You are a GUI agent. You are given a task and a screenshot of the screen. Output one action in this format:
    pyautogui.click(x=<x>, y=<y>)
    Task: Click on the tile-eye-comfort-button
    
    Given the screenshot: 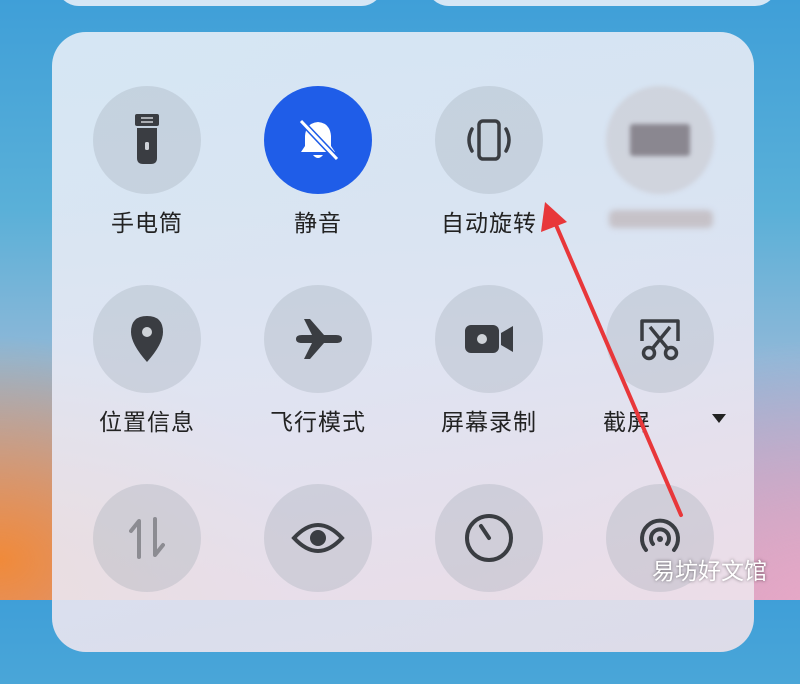 What is the action you would take?
    pyautogui.click(x=318, y=538)
    